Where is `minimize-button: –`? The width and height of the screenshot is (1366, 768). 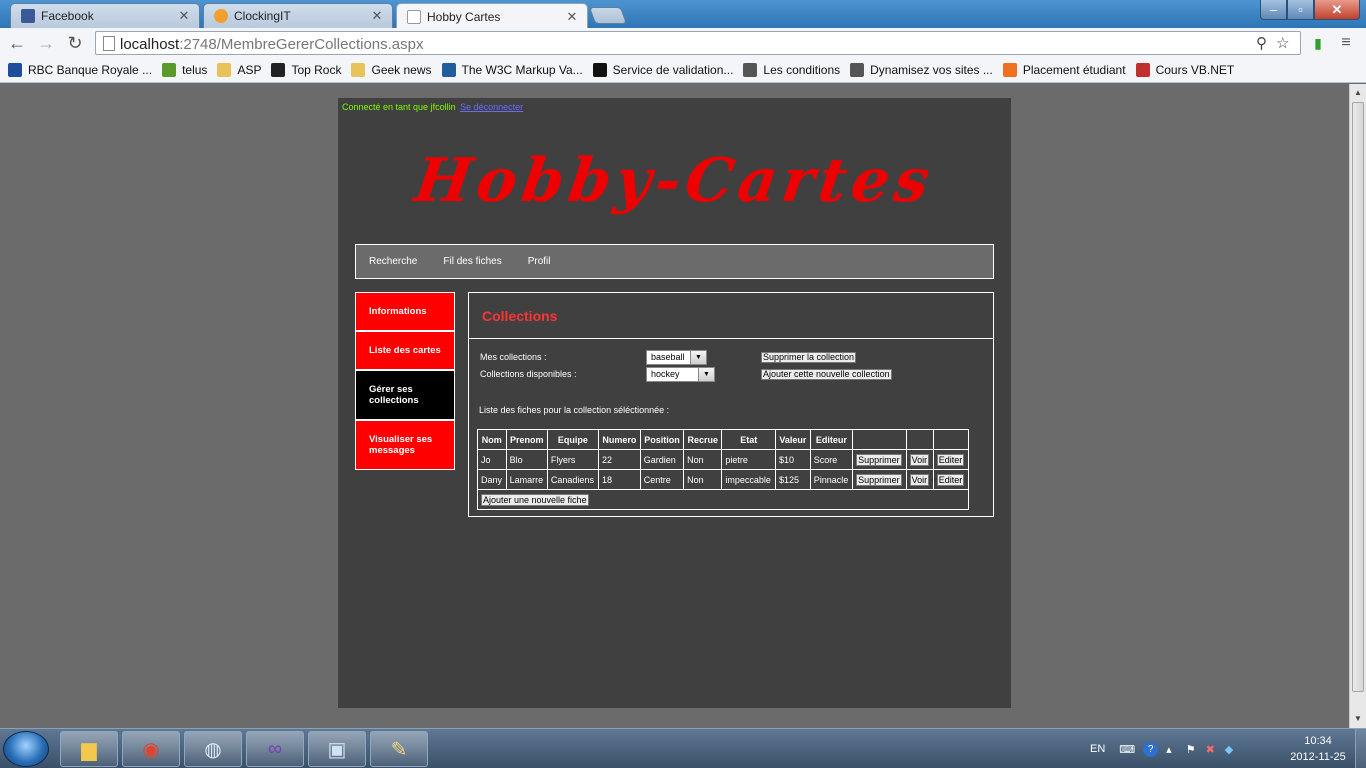 minimize-button: – is located at coordinates (1273, 10).